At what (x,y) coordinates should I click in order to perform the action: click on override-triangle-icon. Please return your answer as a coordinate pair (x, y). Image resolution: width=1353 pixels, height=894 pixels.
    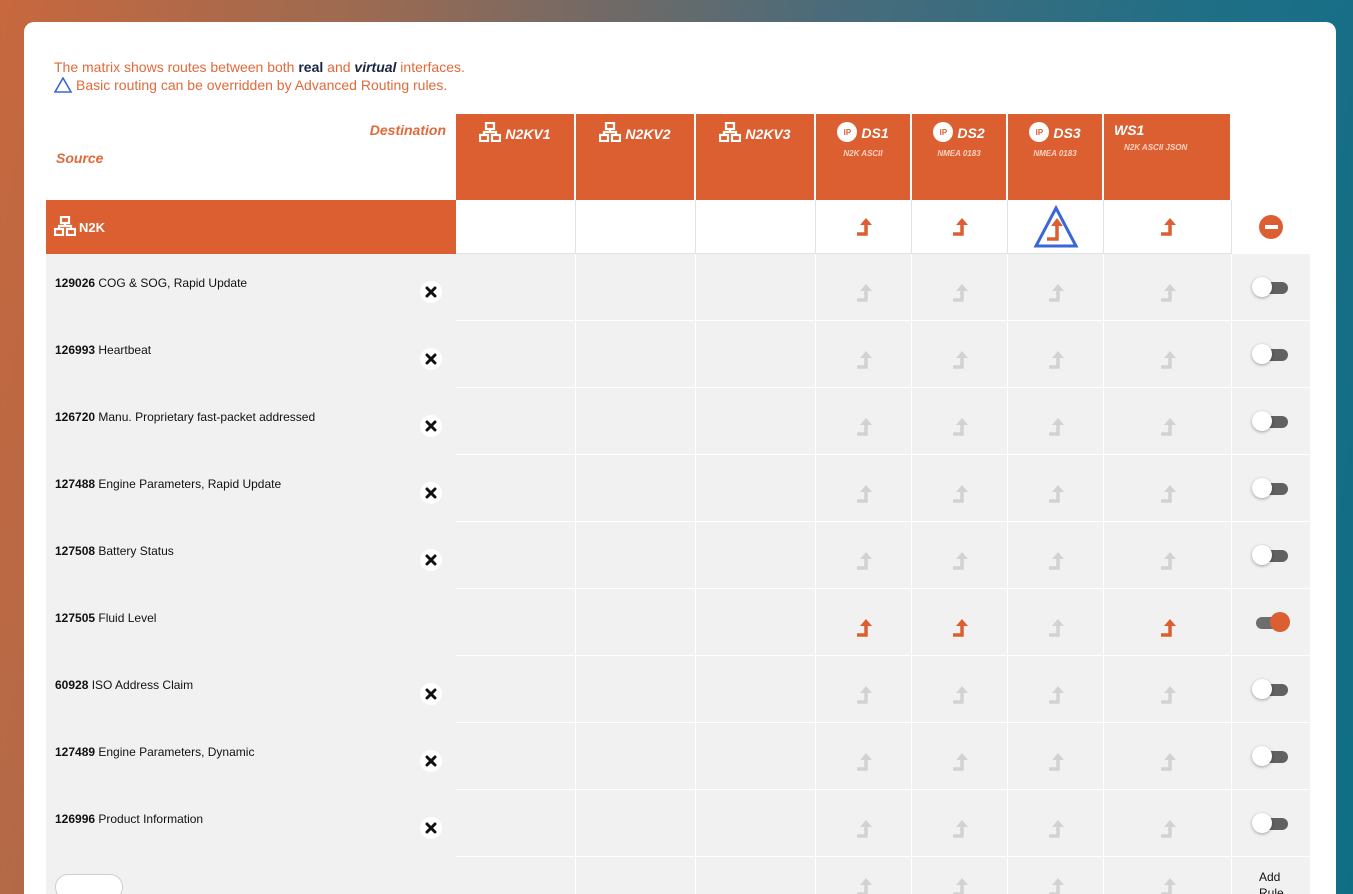
    Looking at the image, I should click on (1056, 226).